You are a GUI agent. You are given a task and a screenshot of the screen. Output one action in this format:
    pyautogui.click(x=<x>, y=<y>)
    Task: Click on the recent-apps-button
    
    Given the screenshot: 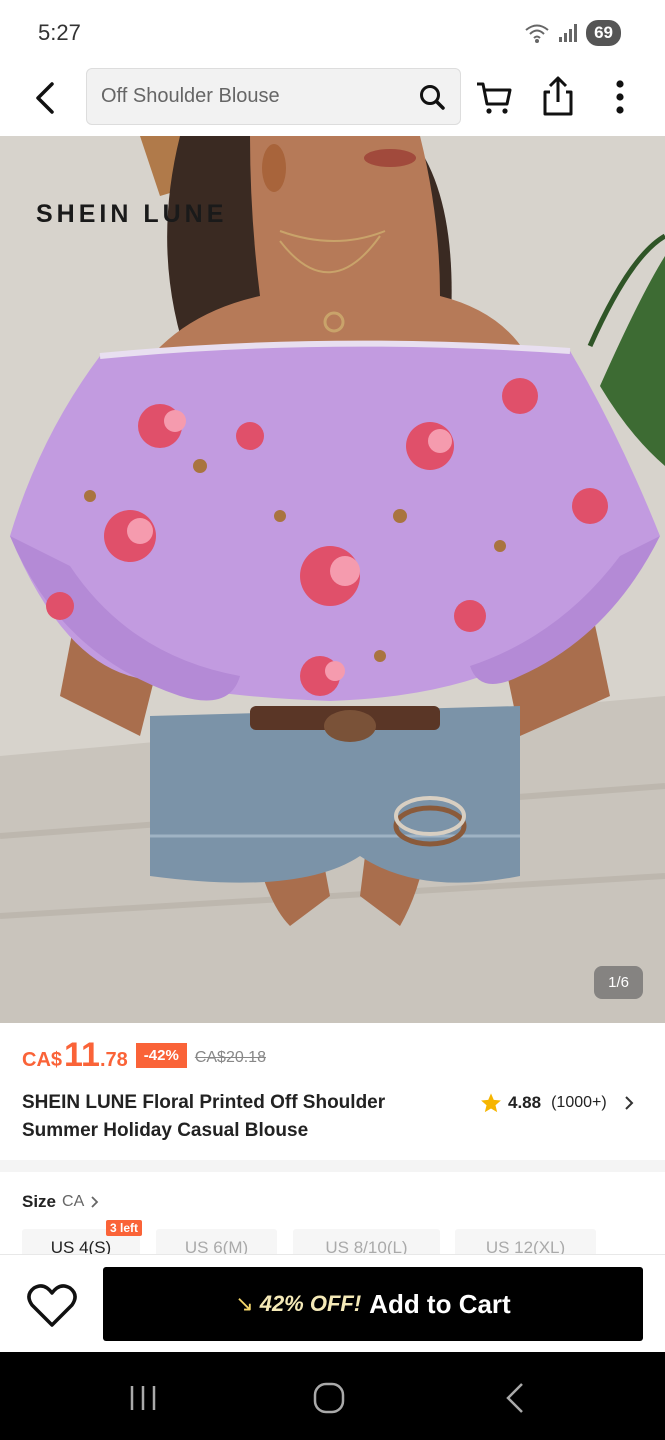 What is the action you would take?
    pyautogui.click(x=144, y=1398)
    